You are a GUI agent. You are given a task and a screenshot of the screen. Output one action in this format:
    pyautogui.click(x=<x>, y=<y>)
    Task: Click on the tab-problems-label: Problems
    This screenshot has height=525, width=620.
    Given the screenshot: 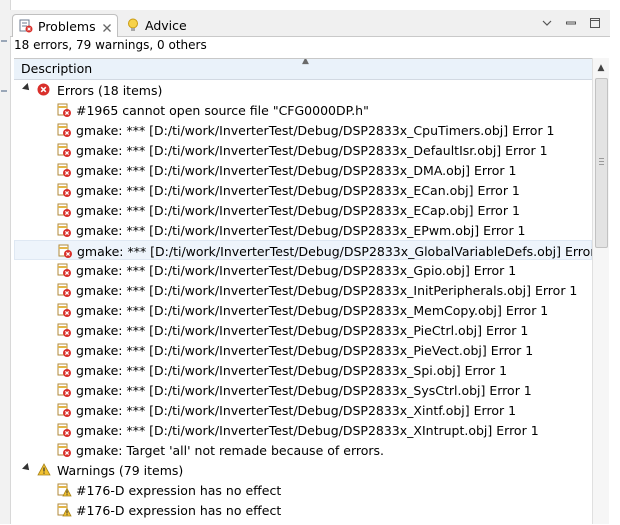 What is the action you would take?
    pyautogui.click(x=67, y=26)
    